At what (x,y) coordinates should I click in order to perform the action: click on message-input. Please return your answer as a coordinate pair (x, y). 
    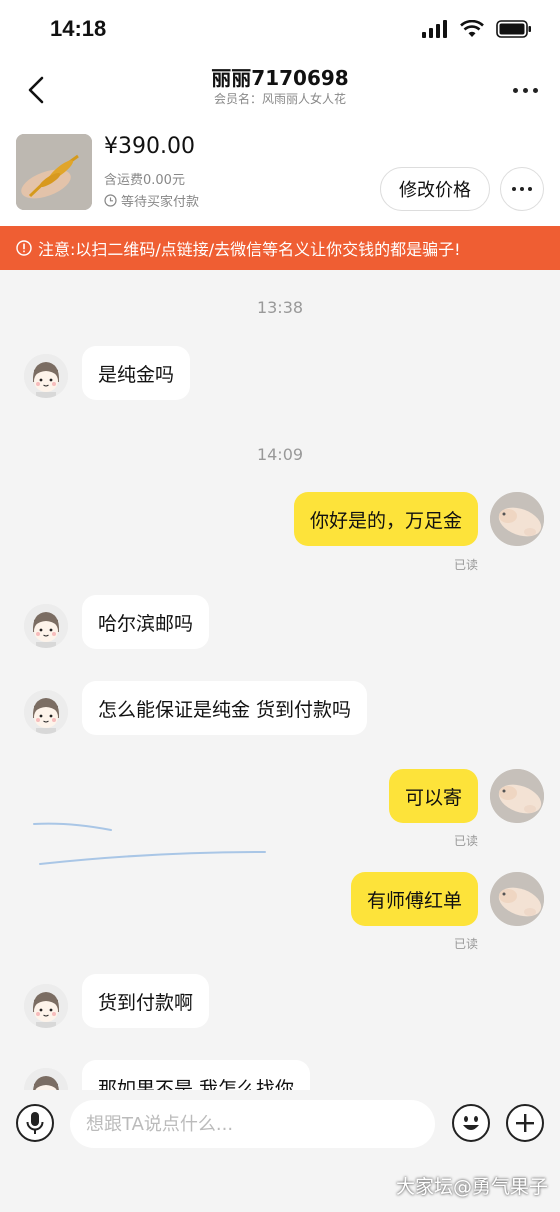
    Looking at the image, I should click on (252, 1124).